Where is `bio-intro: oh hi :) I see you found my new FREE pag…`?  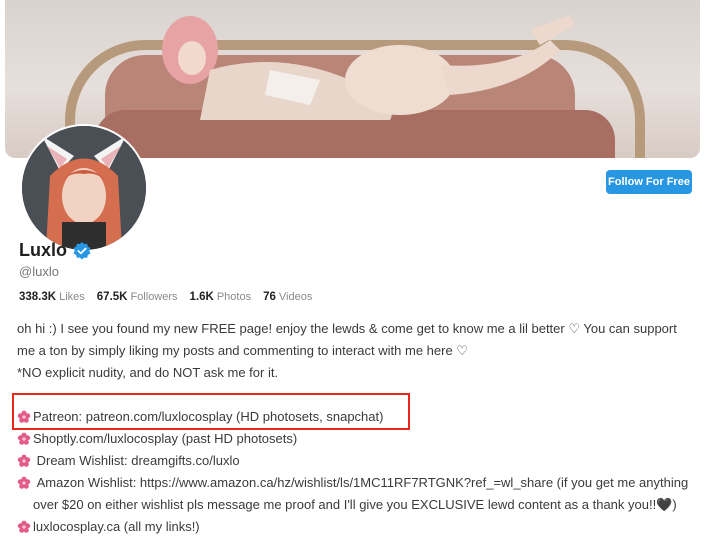
bio-intro: oh hi :) I see you found my new FREE pag… is located at coordinates (347, 339).